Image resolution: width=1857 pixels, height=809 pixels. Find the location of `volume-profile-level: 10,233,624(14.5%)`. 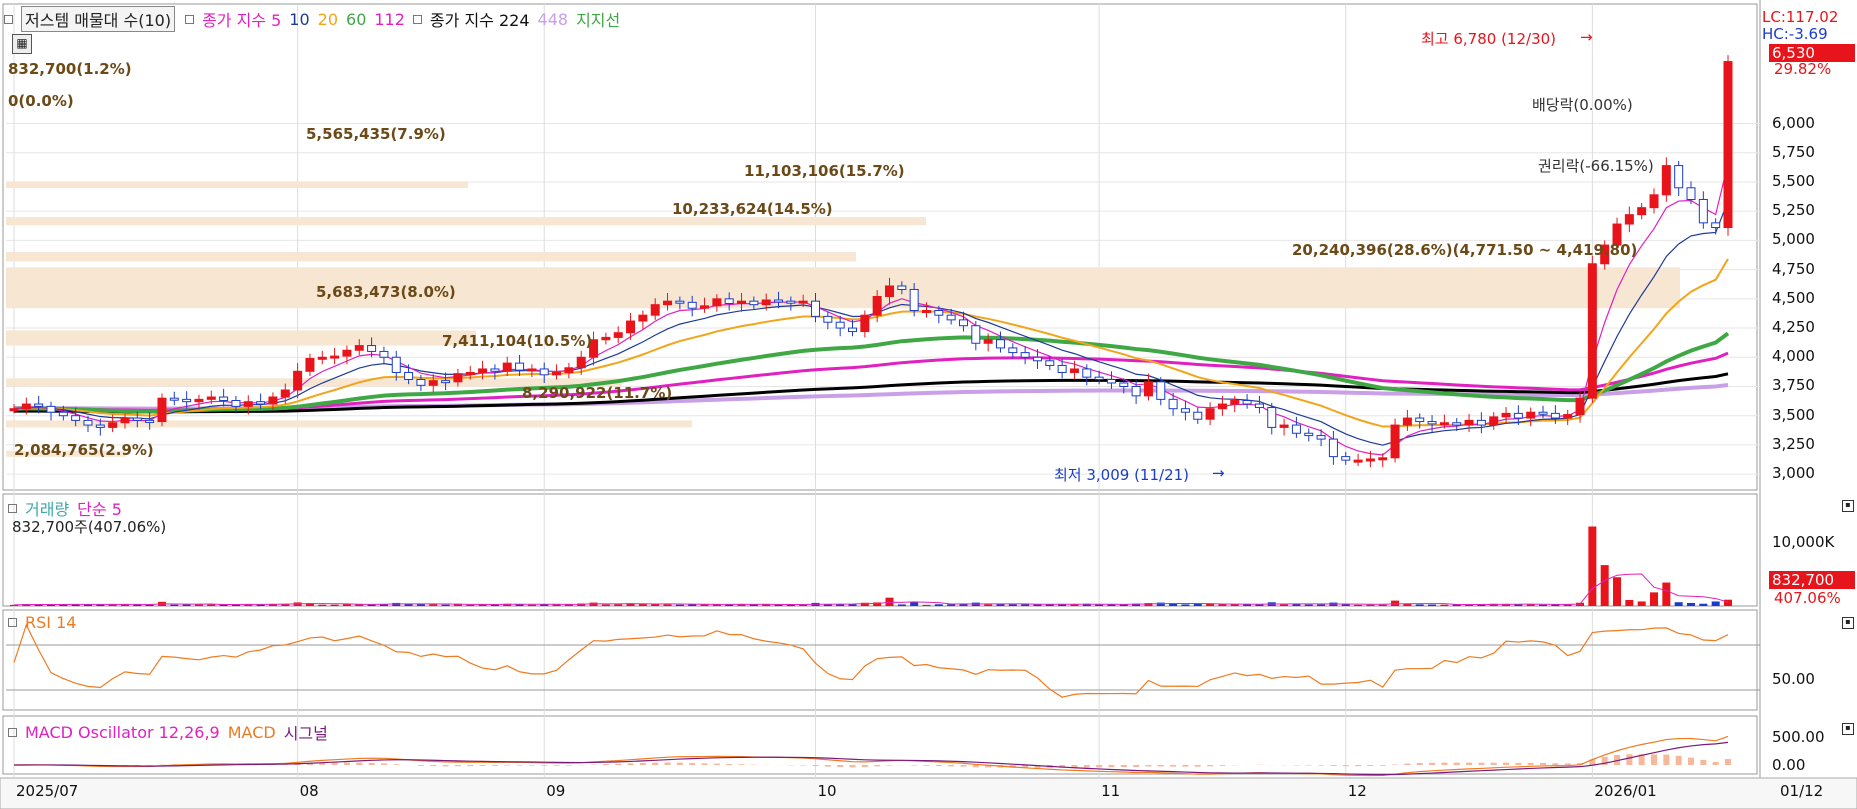

volume-profile-level: 10,233,624(14.5%) is located at coordinates (752, 209).